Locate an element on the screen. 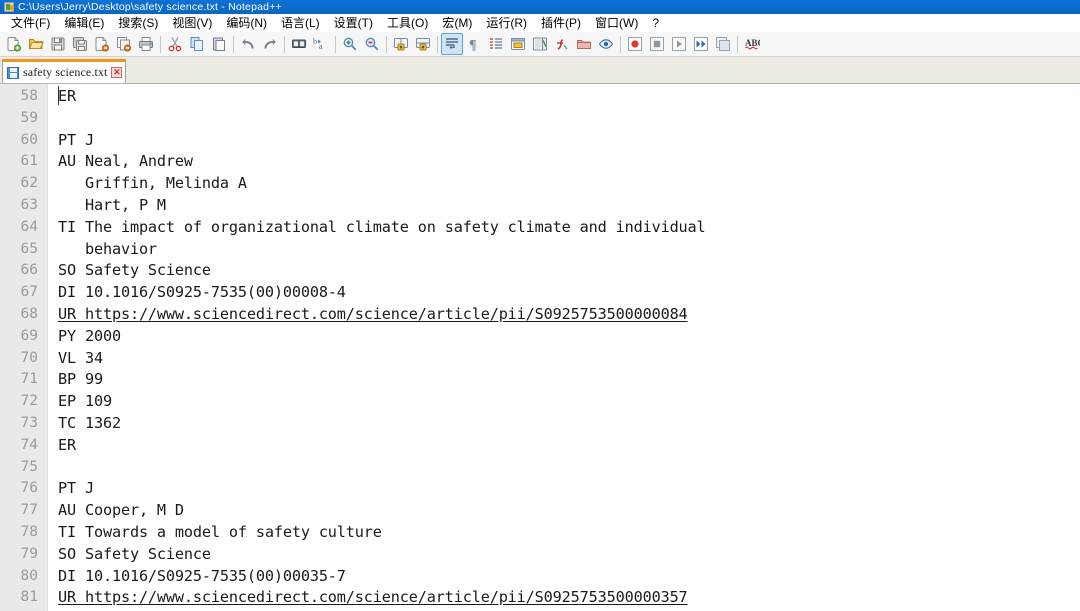 The image size is (1080, 611). code-line: DI 10.1016/S0925-7535(00)00035-7 is located at coordinates (202, 575).